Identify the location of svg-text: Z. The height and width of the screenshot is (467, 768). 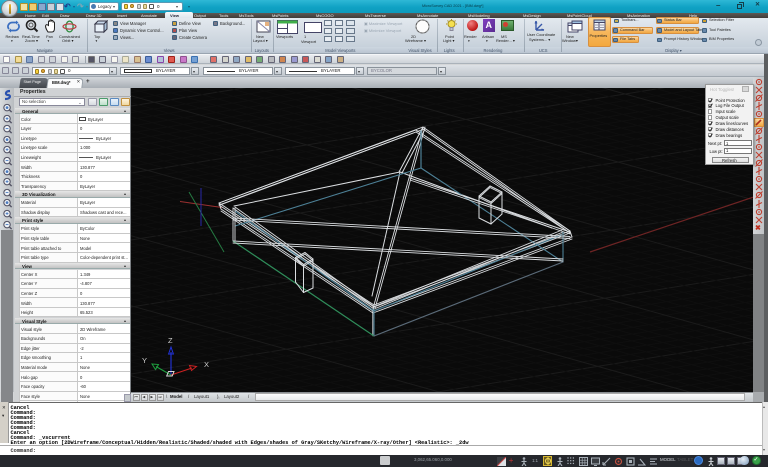
(170, 340).